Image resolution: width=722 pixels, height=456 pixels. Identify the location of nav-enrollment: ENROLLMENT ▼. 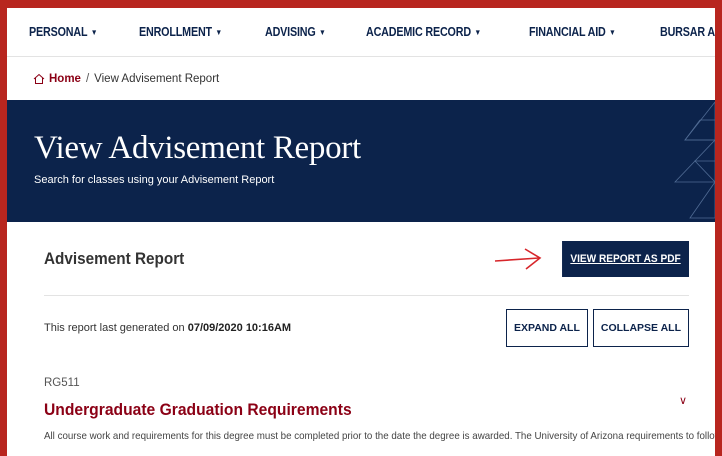
(180, 32).